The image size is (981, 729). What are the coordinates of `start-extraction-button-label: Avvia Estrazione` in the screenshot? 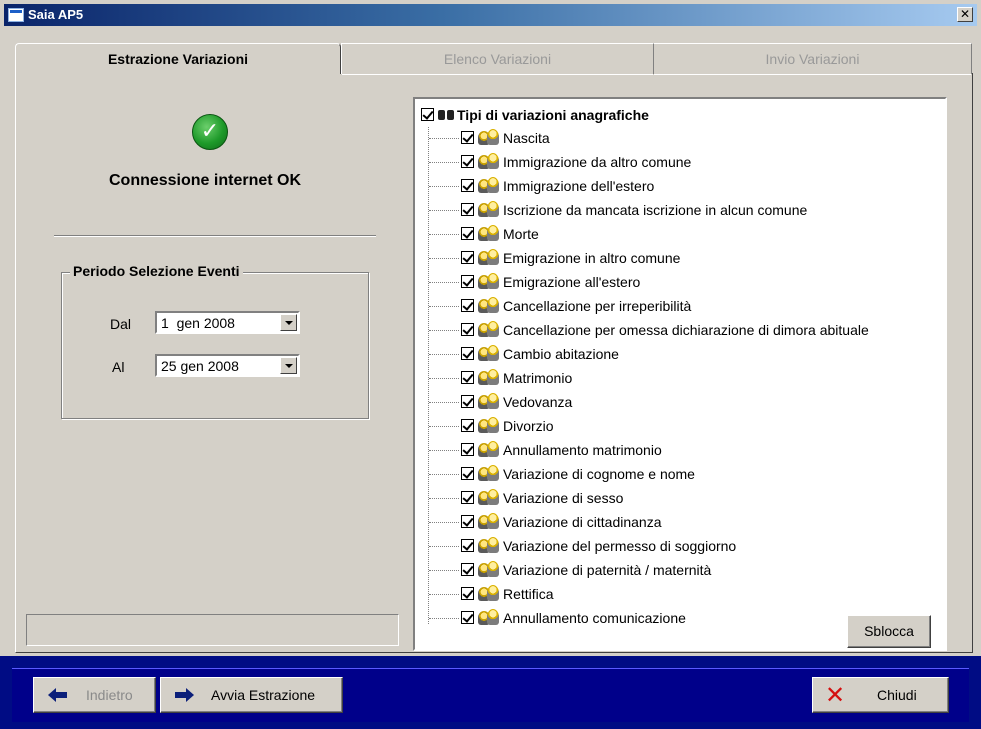 It's located at (263, 695).